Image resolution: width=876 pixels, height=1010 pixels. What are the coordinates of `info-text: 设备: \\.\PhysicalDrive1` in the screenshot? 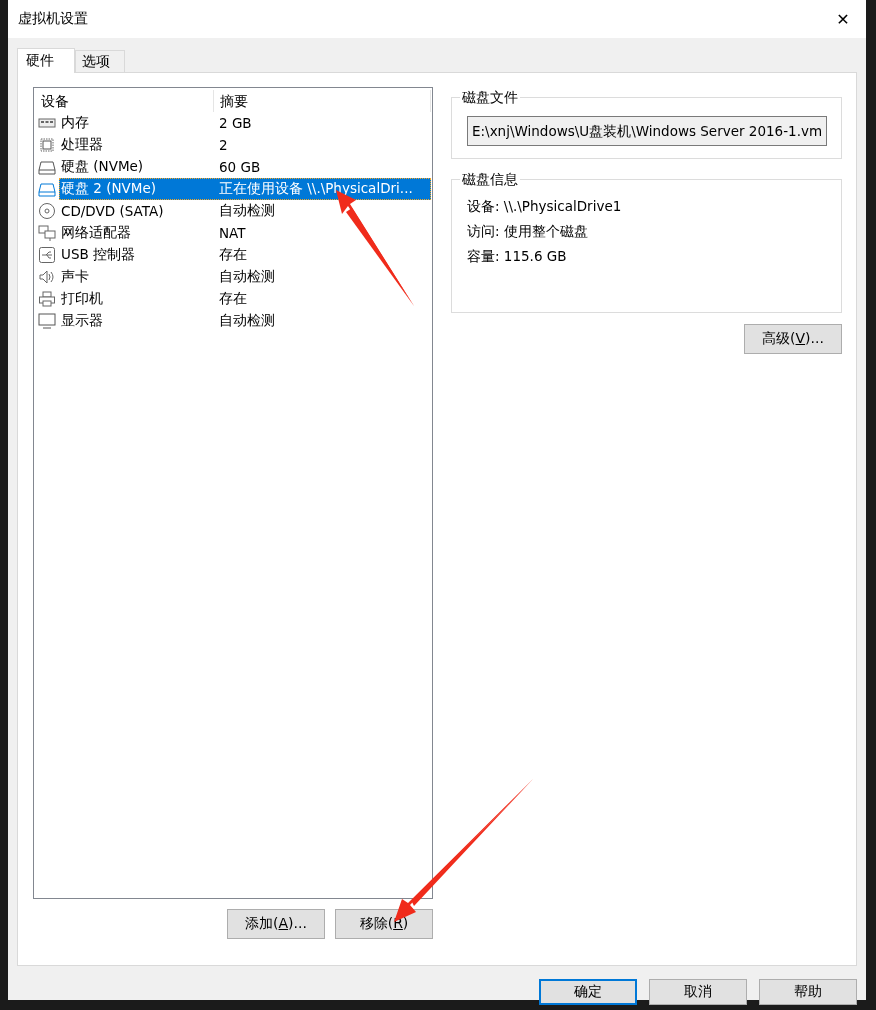 It's located at (545, 207).